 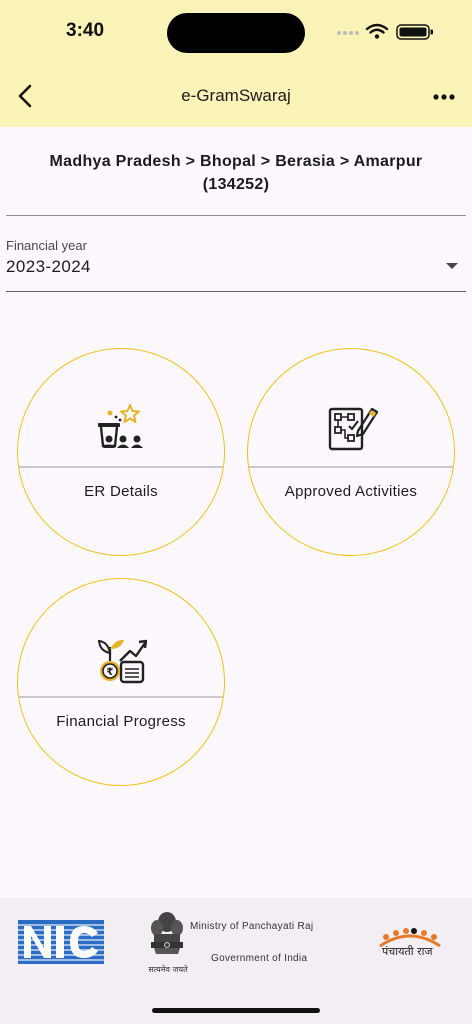 I want to click on emblem-motto: सत्यमेव जयते, so click(x=168, y=969).